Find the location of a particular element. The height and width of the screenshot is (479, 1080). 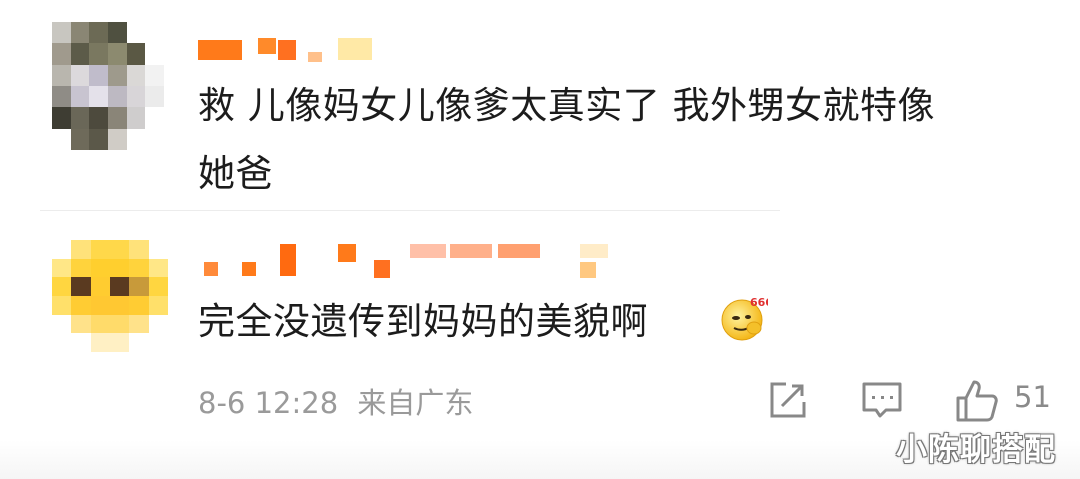

comment-meta: 8-6 12:28 来自广东 is located at coordinates (335, 401).